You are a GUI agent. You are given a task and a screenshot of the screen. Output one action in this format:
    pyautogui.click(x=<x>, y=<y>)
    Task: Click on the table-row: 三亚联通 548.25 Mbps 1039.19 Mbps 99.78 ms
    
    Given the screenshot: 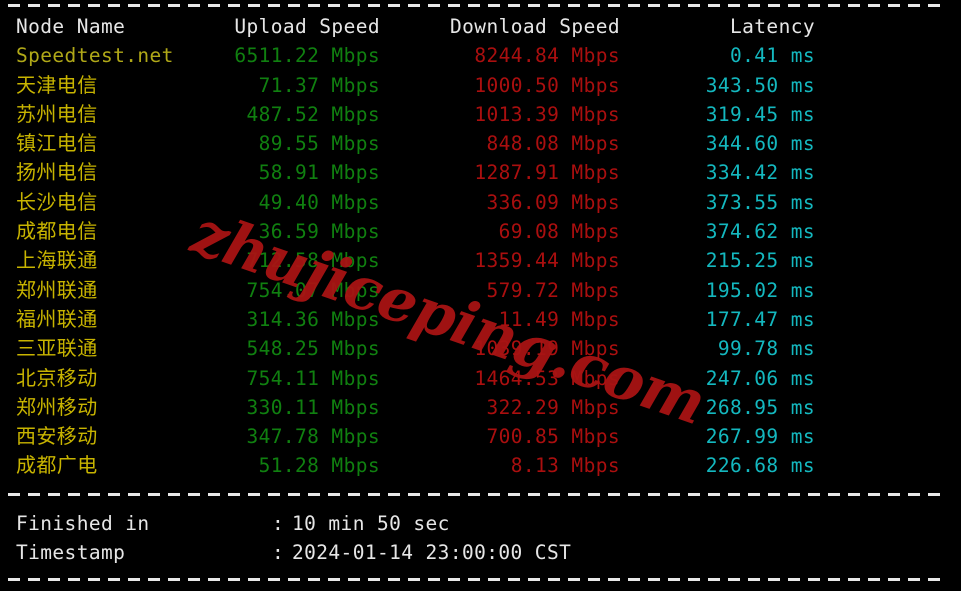 What is the action you would take?
    pyautogui.click(x=480, y=348)
    